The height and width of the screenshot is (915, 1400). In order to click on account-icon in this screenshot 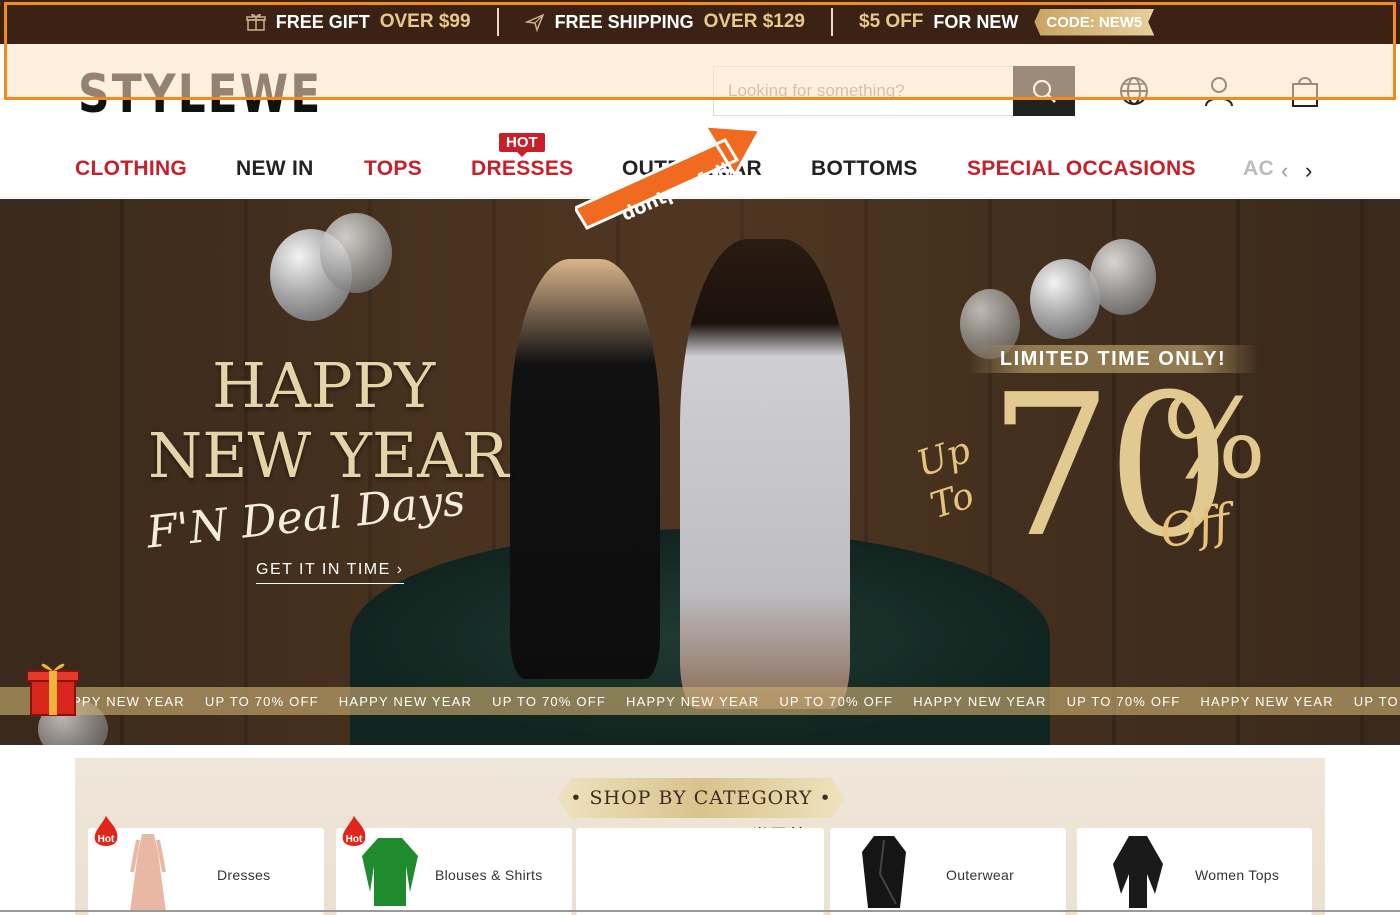, I will do `click(1219, 91)`.